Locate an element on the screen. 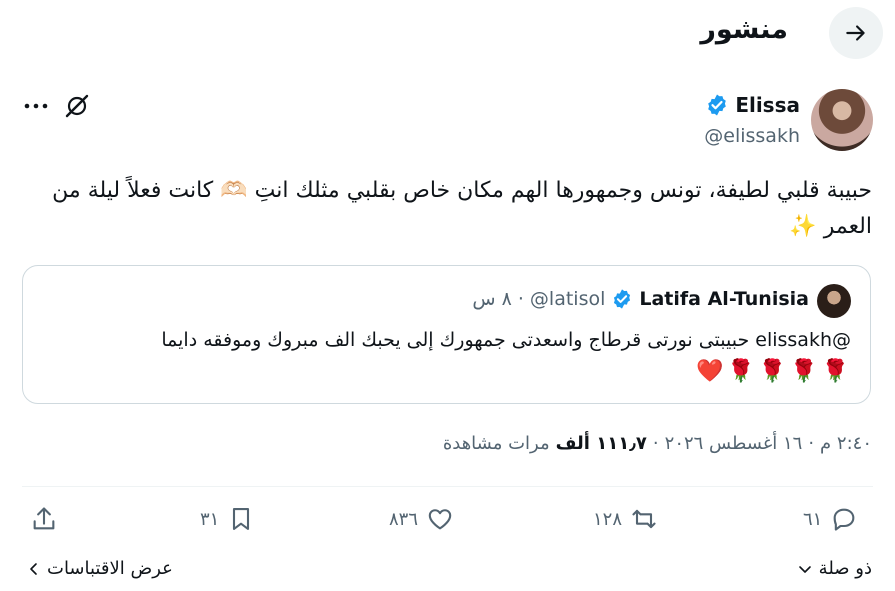  relevant-dropdown: ذو صلة is located at coordinates (834, 568).